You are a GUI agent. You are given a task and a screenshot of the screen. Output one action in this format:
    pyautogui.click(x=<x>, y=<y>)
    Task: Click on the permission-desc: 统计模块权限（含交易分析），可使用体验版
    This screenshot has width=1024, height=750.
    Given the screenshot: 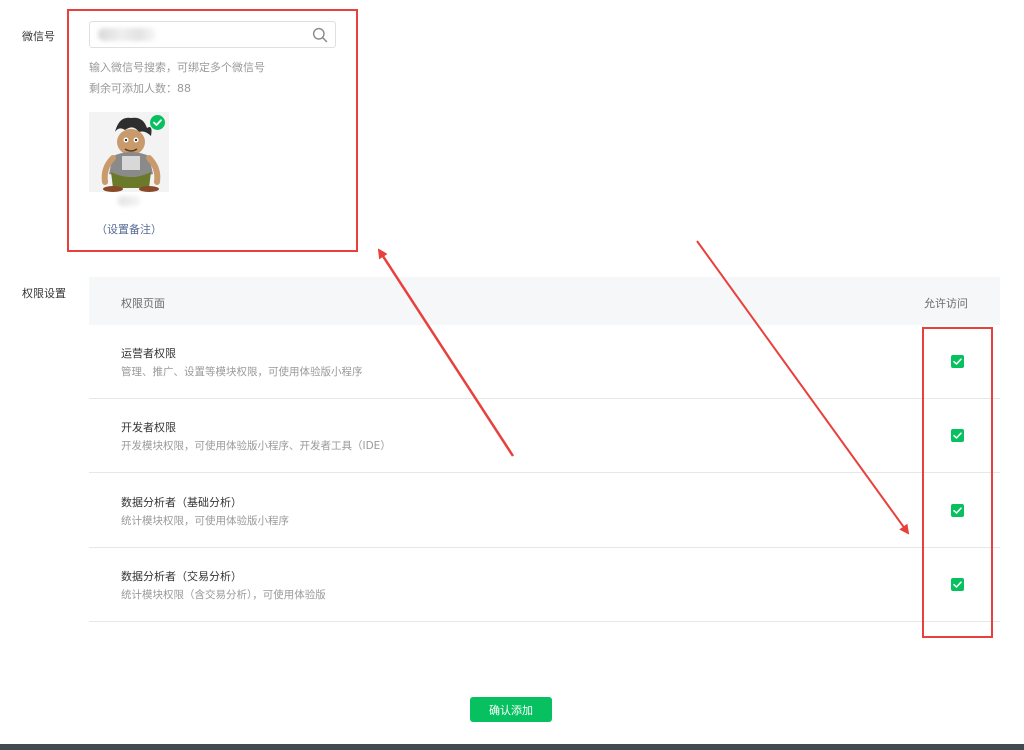 What is the action you would take?
    pyautogui.click(x=223, y=595)
    